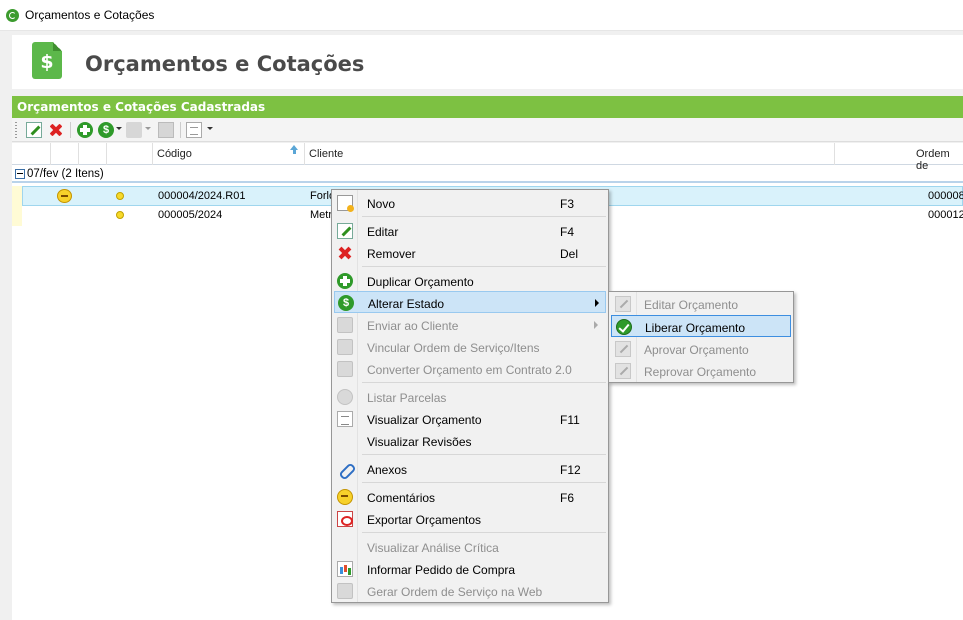 This screenshot has width=963, height=620. Describe the element at coordinates (345, 519) in the screenshot. I see `pdf-icon` at that location.